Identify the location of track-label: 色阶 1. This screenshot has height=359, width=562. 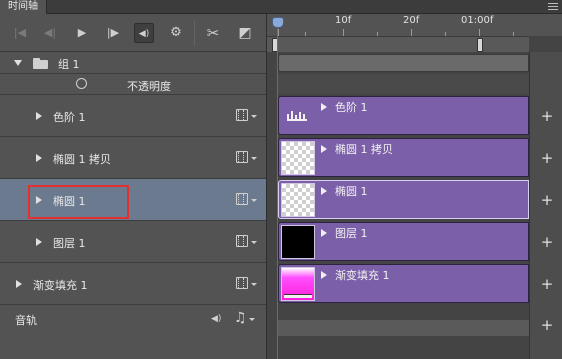
(351, 107).